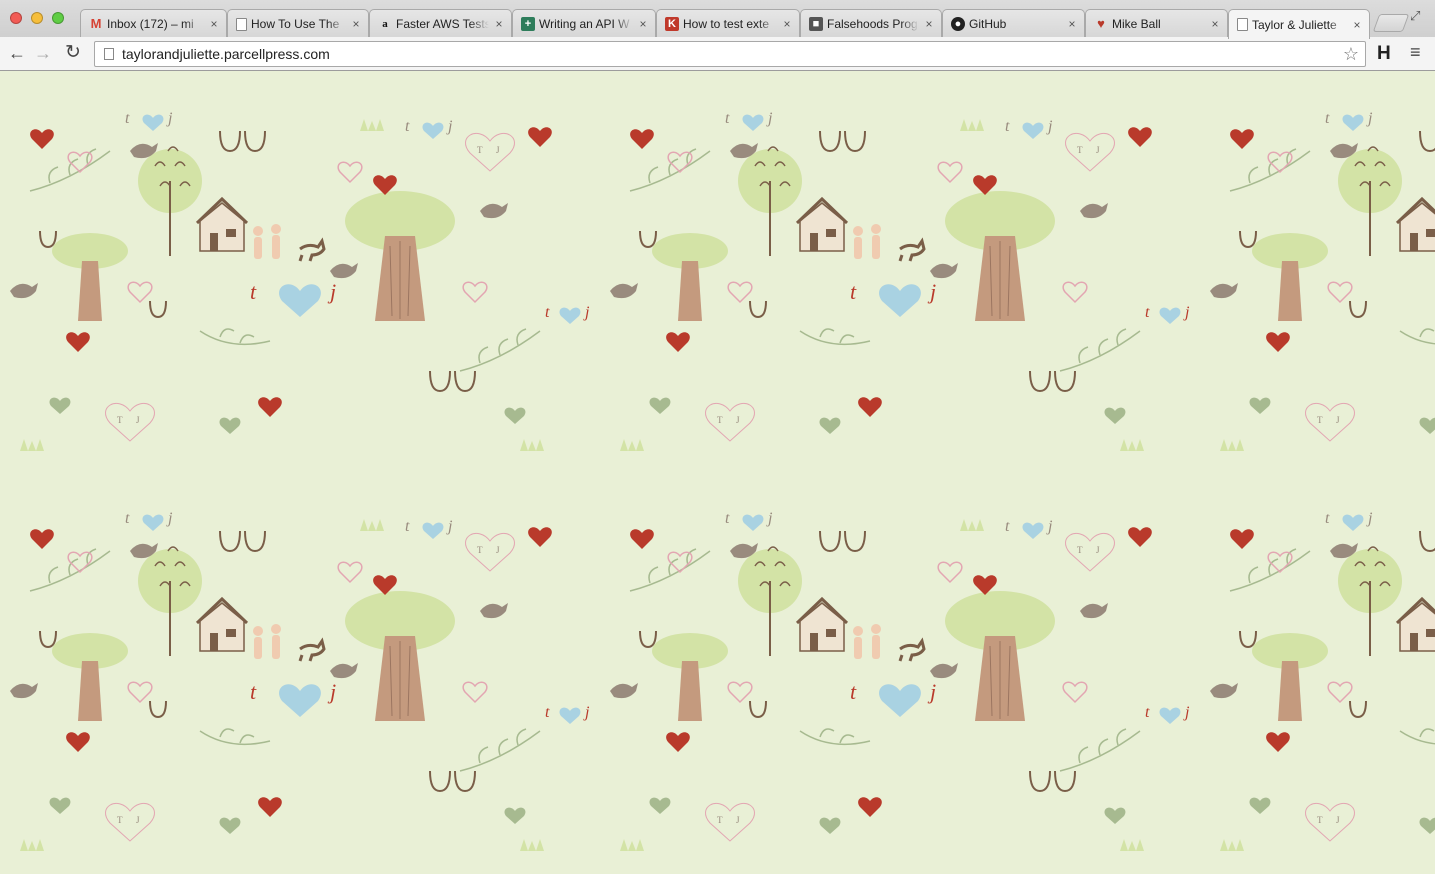 The height and width of the screenshot is (874, 1435). I want to click on tab-title: Falsehoods Progr, so click(873, 24).